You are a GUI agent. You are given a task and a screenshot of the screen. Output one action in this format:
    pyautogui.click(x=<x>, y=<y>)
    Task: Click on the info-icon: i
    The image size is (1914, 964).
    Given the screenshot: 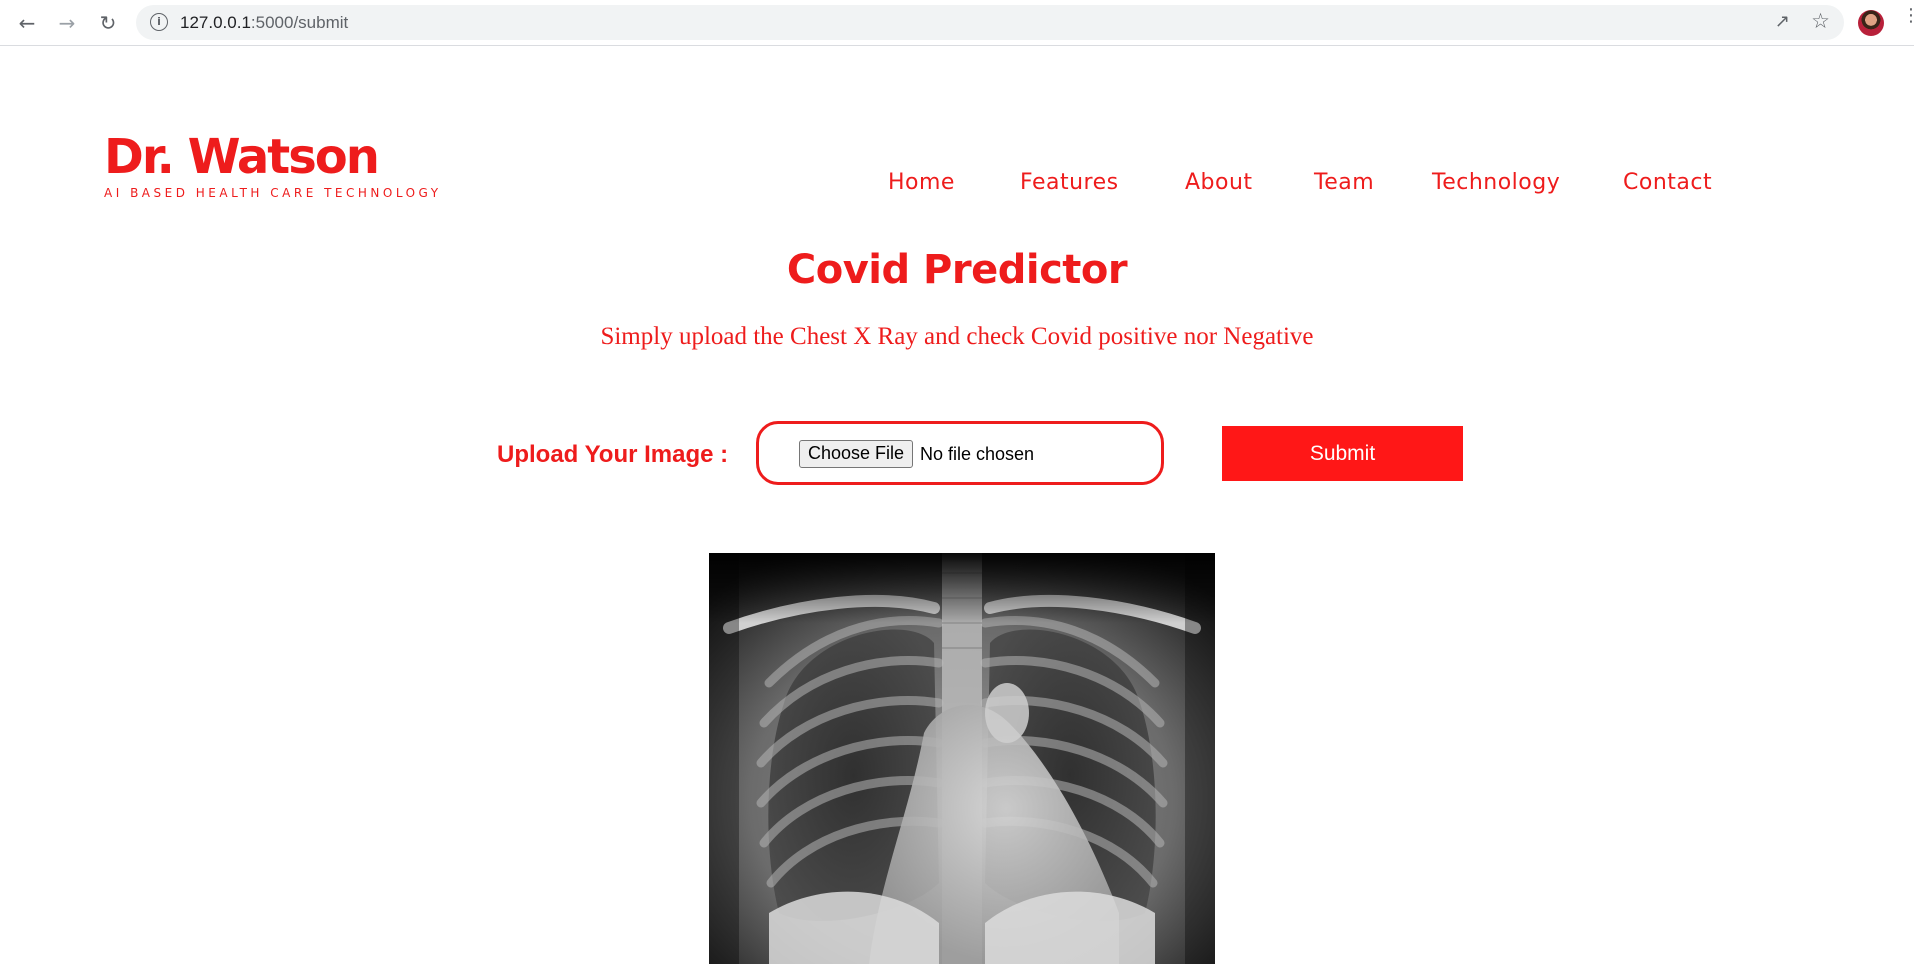 What is the action you would take?
    pyautogui.click(x=159, y=22)
    